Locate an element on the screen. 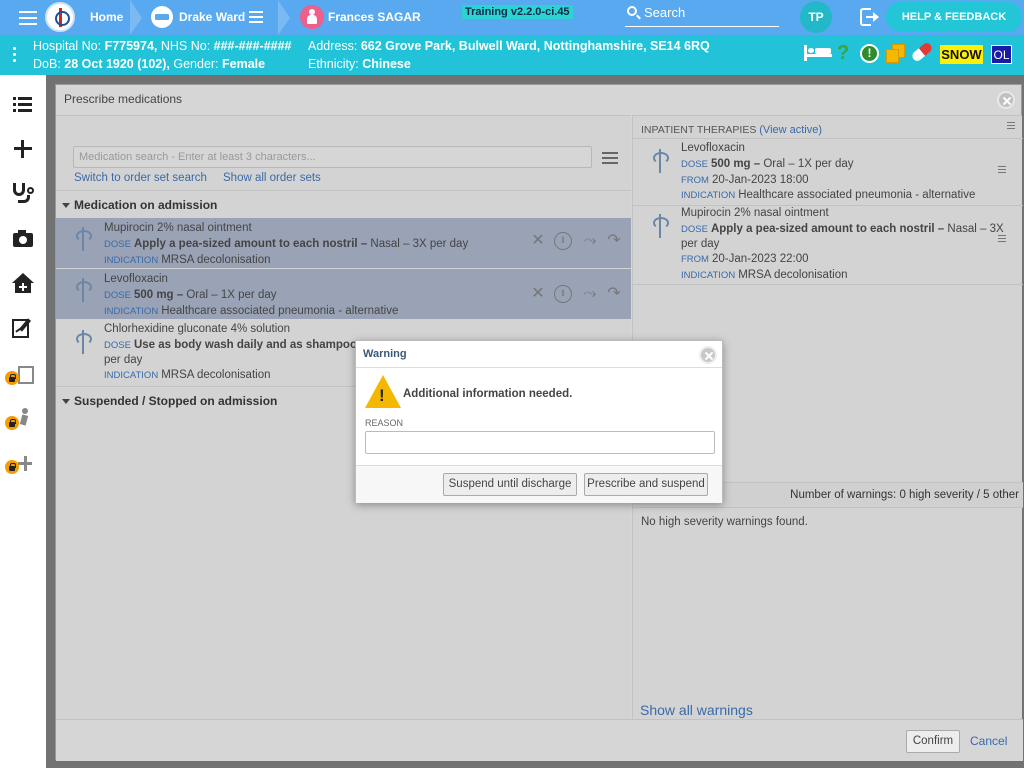 The height and width of the screenshot is (768, 1024). main-menu-icon is located at coordinates (28, 18).